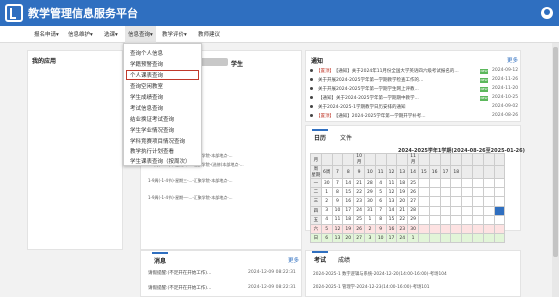 Image resolution: width=559 pixels, height=297 pixels. I want to click on menu-item-competition: 学科竞赛项目情况查询, so click(157, 141).